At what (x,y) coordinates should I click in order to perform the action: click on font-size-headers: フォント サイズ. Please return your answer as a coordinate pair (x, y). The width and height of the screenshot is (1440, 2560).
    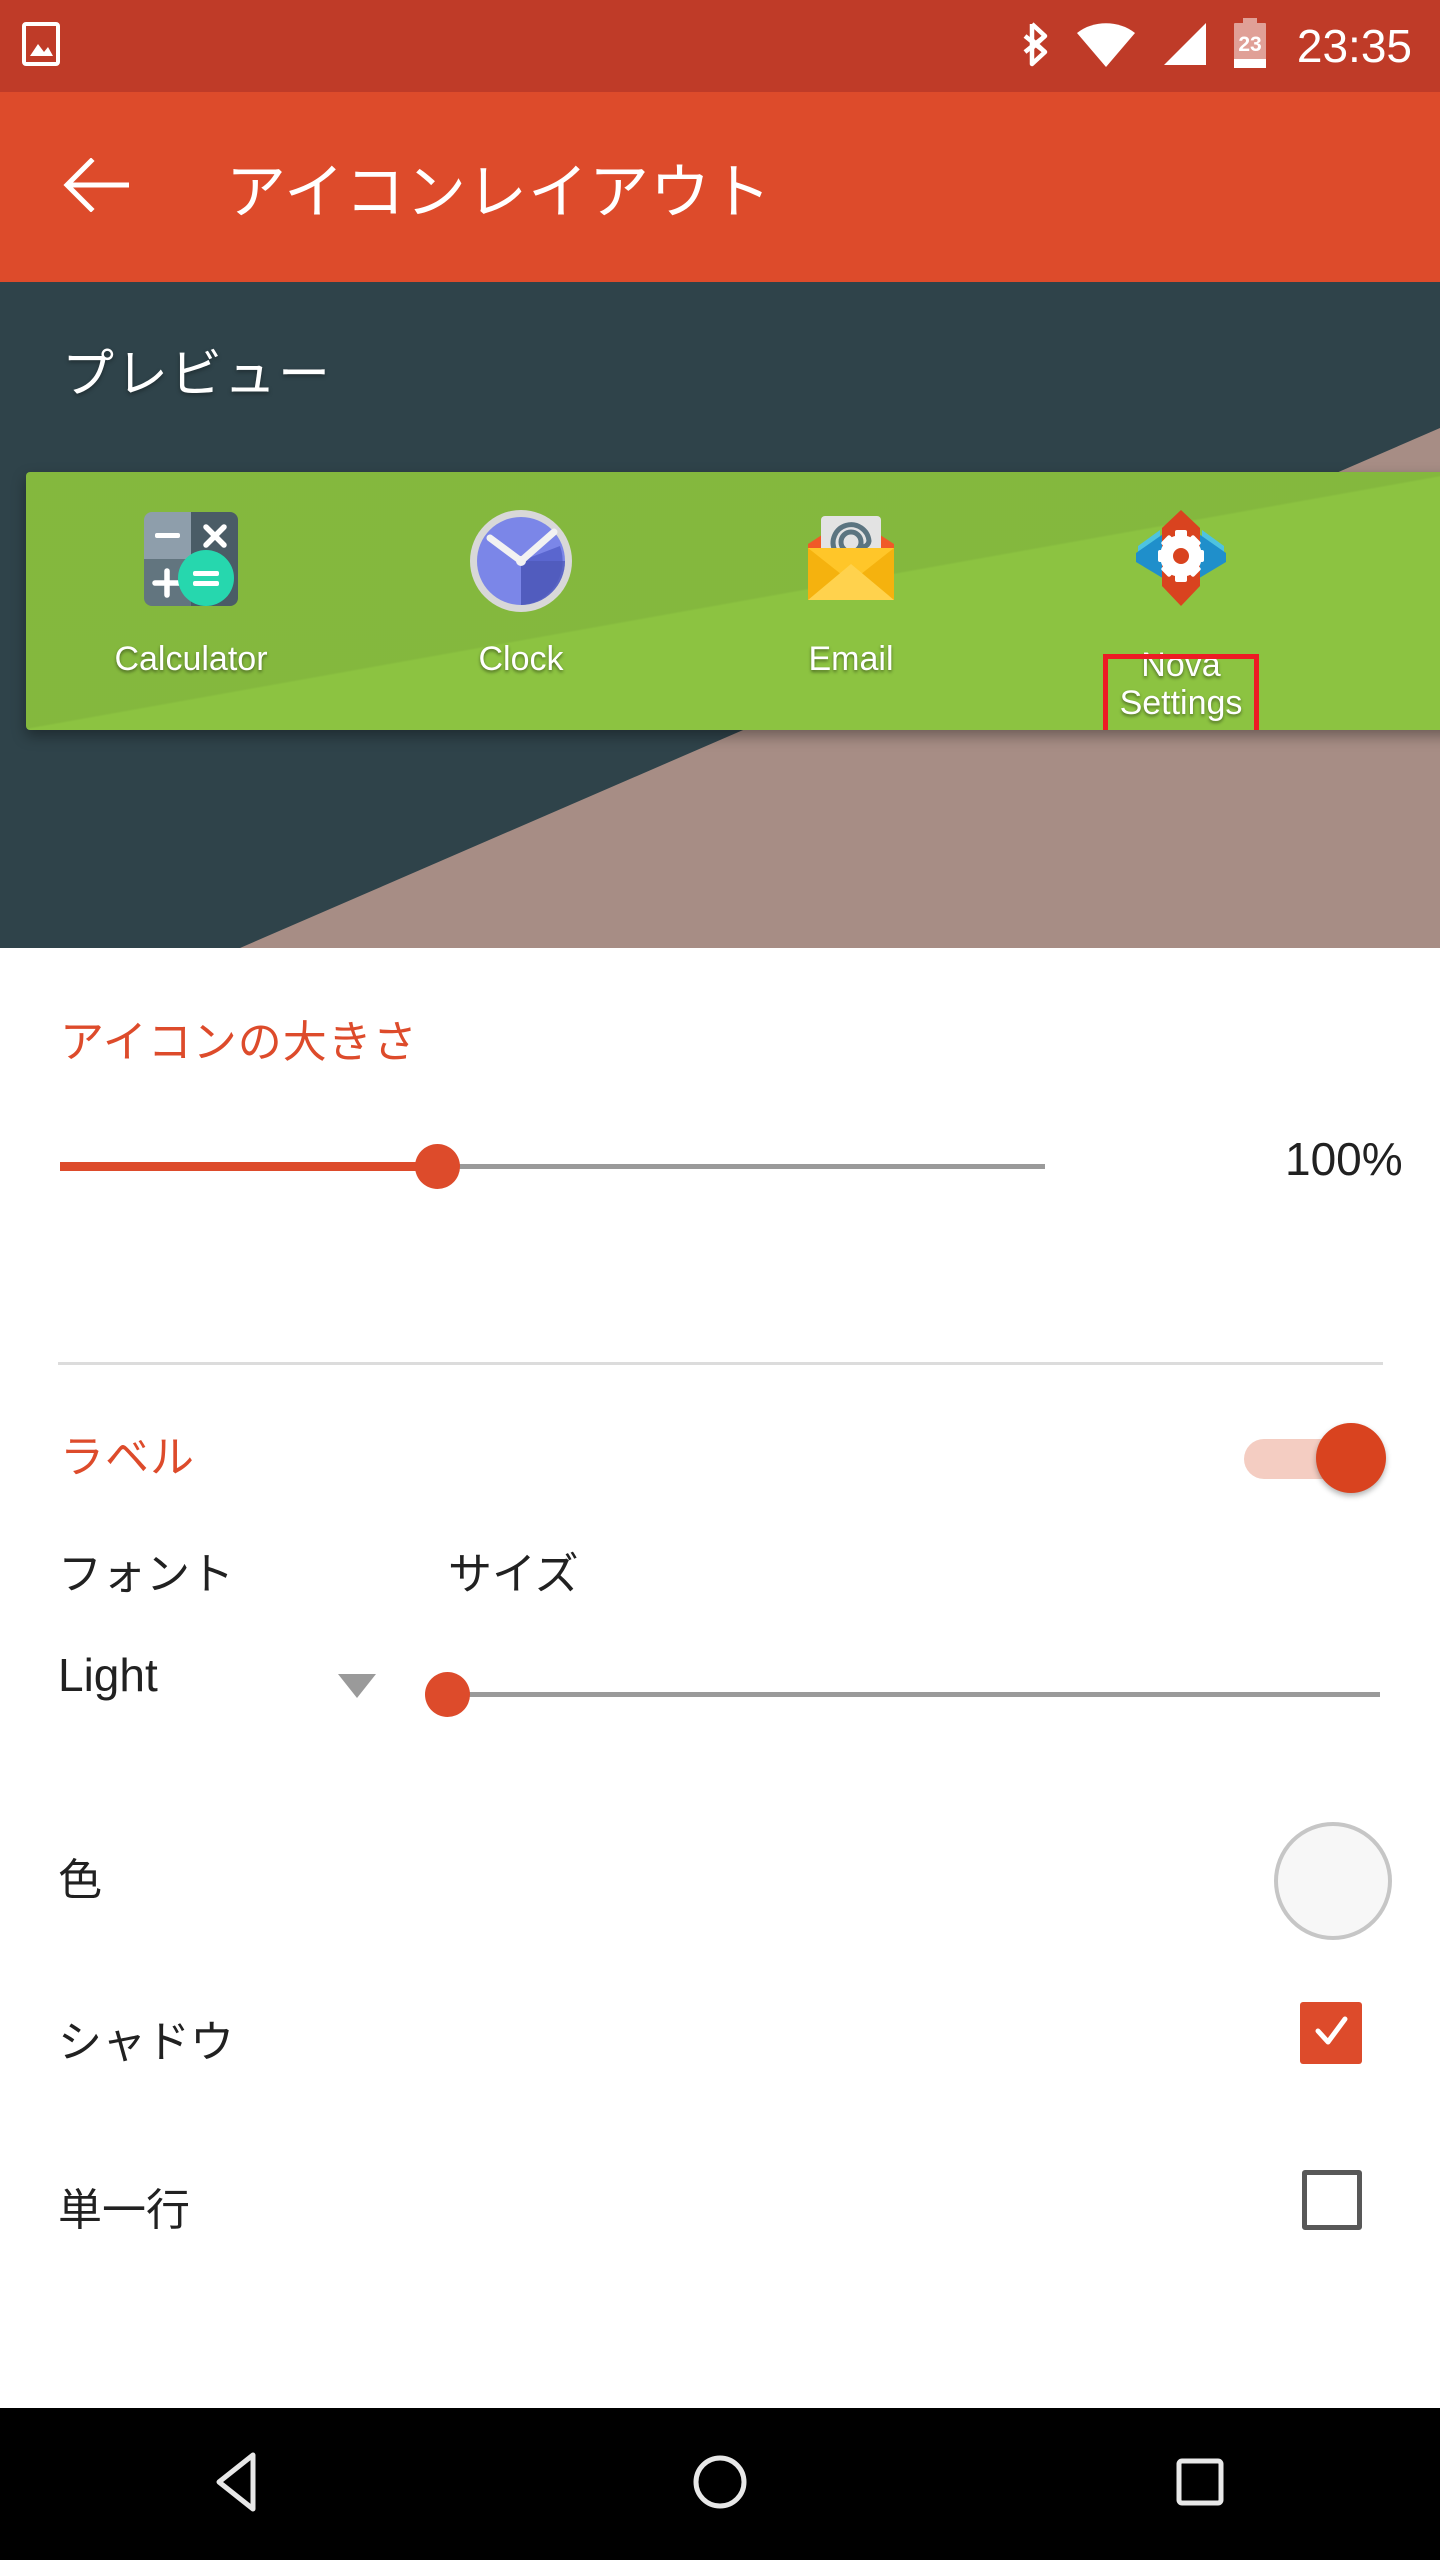
    Looking at the image, I should click on (720, 1573).